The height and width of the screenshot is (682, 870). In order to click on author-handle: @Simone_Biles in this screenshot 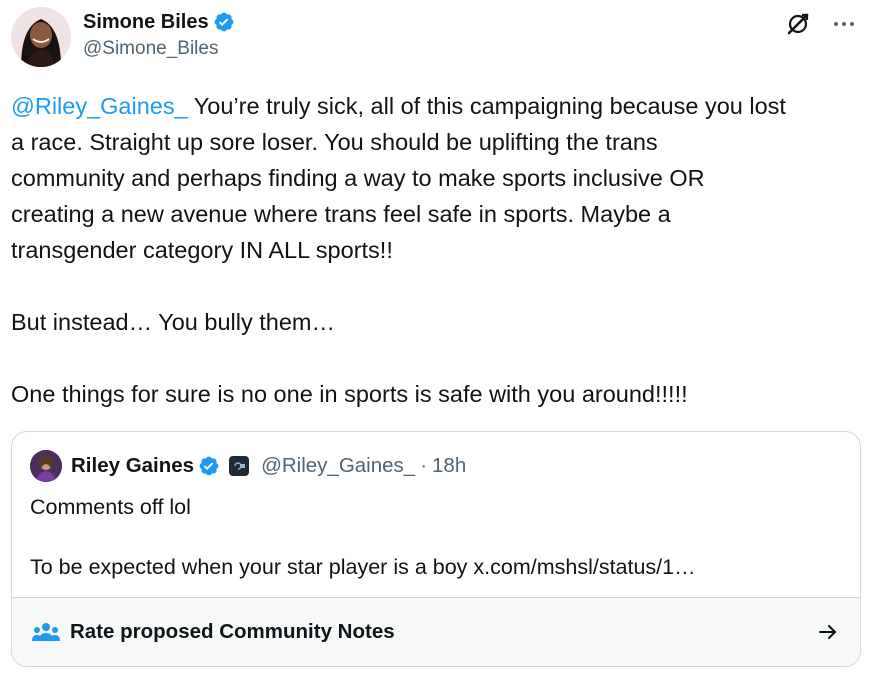, I will do `click(159, 49)`.